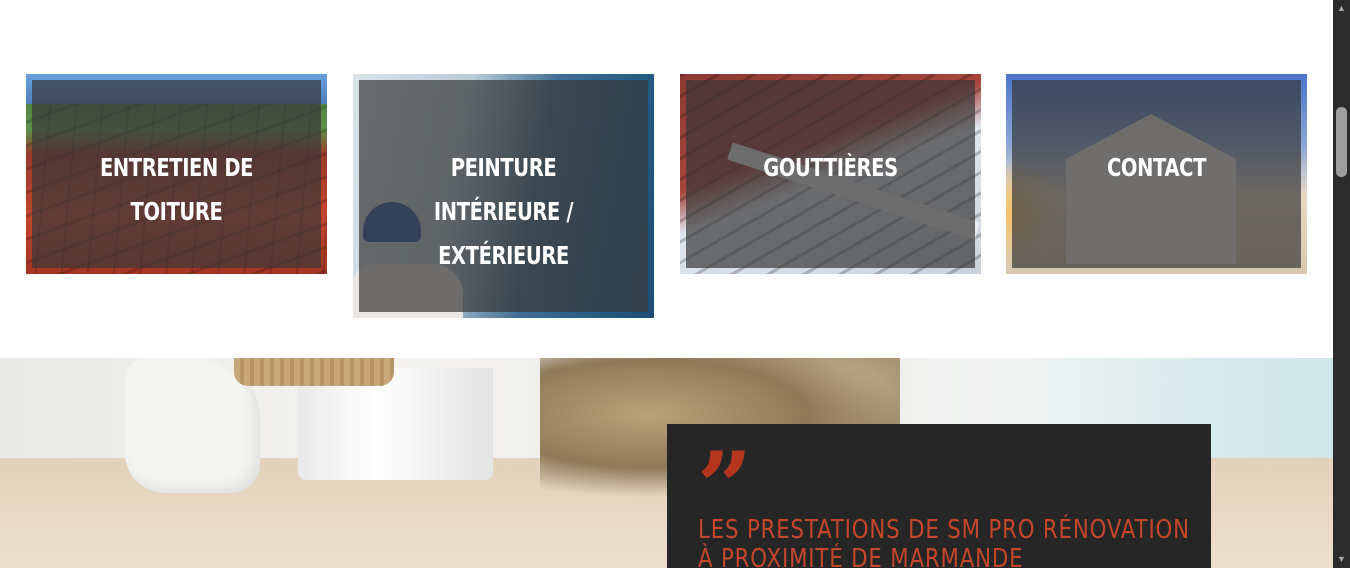 This screenshot has height=568, width=1350. I want to click on services-heading-line2: À PROXIMITÉ DE MARMANDE, so click(861, 556).